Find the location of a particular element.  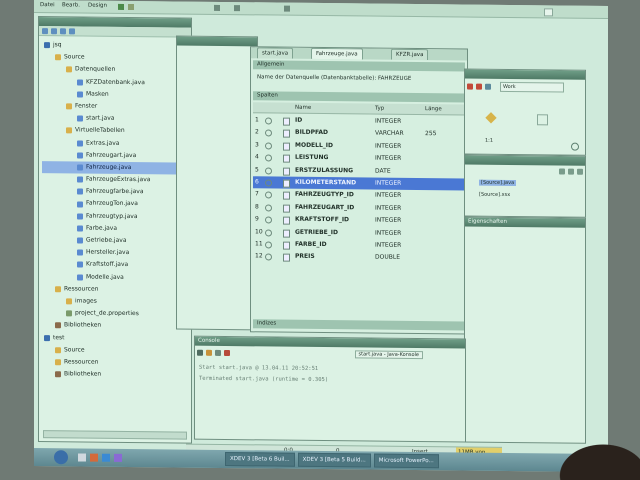

column-header-typ: Typ is located at coordinates (379, 109).